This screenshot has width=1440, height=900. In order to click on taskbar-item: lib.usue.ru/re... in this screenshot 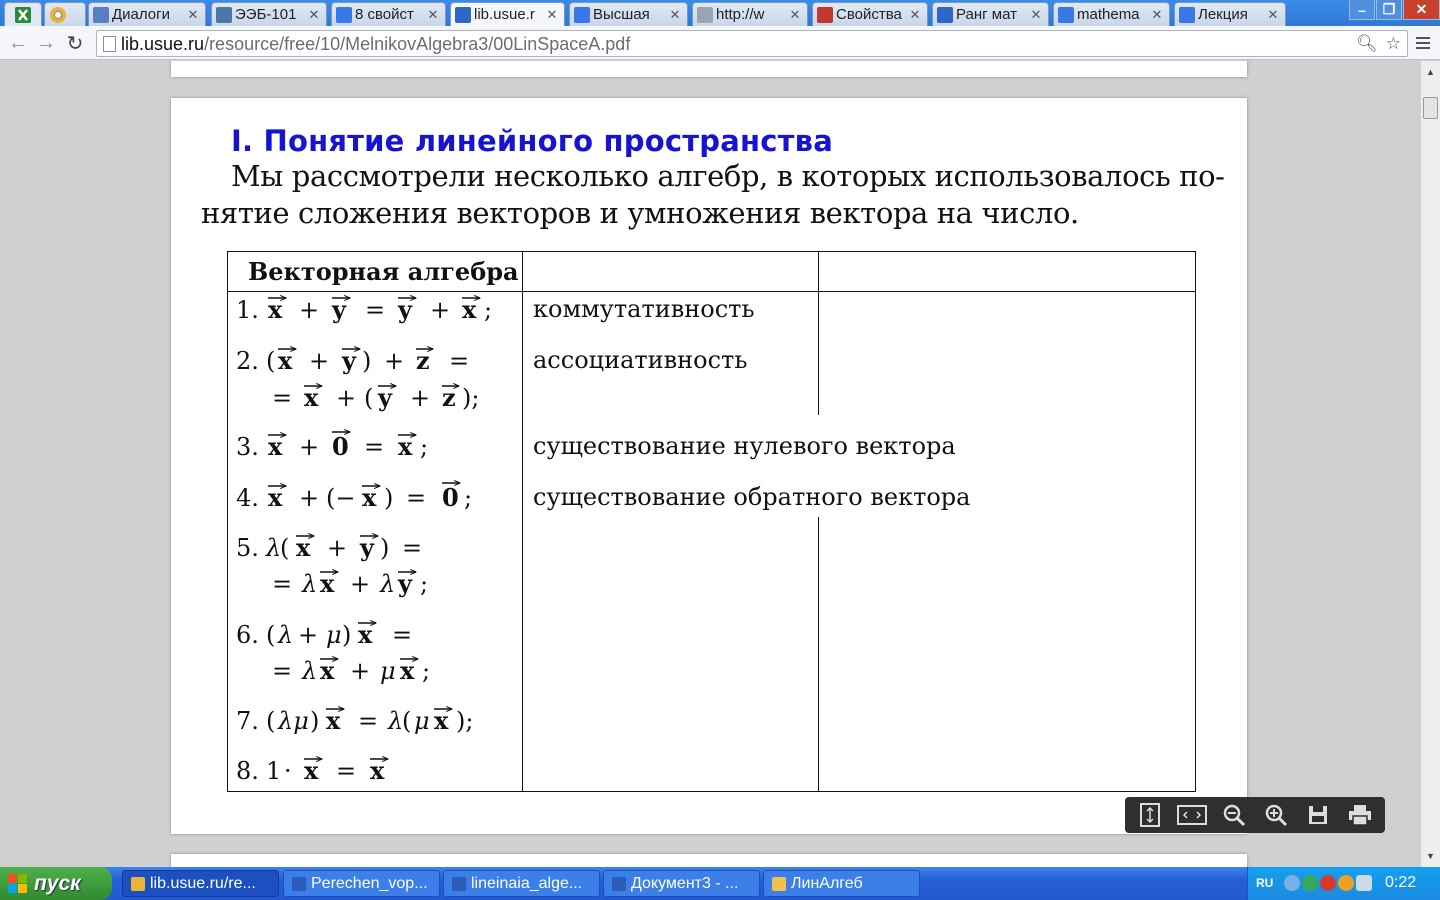, I will do `click(200, 883)`.